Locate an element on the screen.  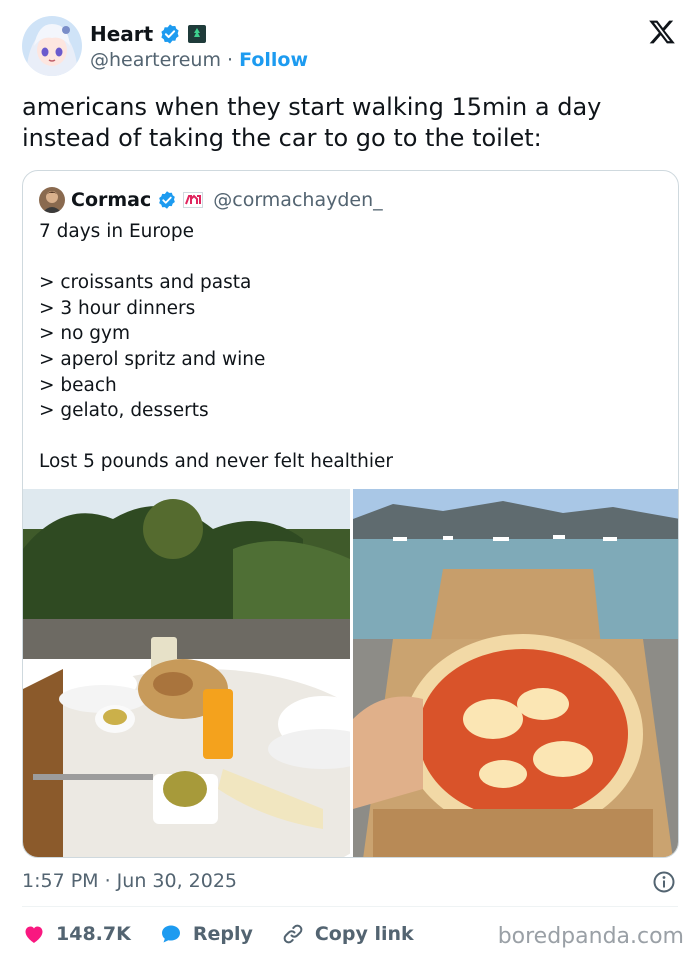
like-button: 148.7K is located at coordinates (76, 934).